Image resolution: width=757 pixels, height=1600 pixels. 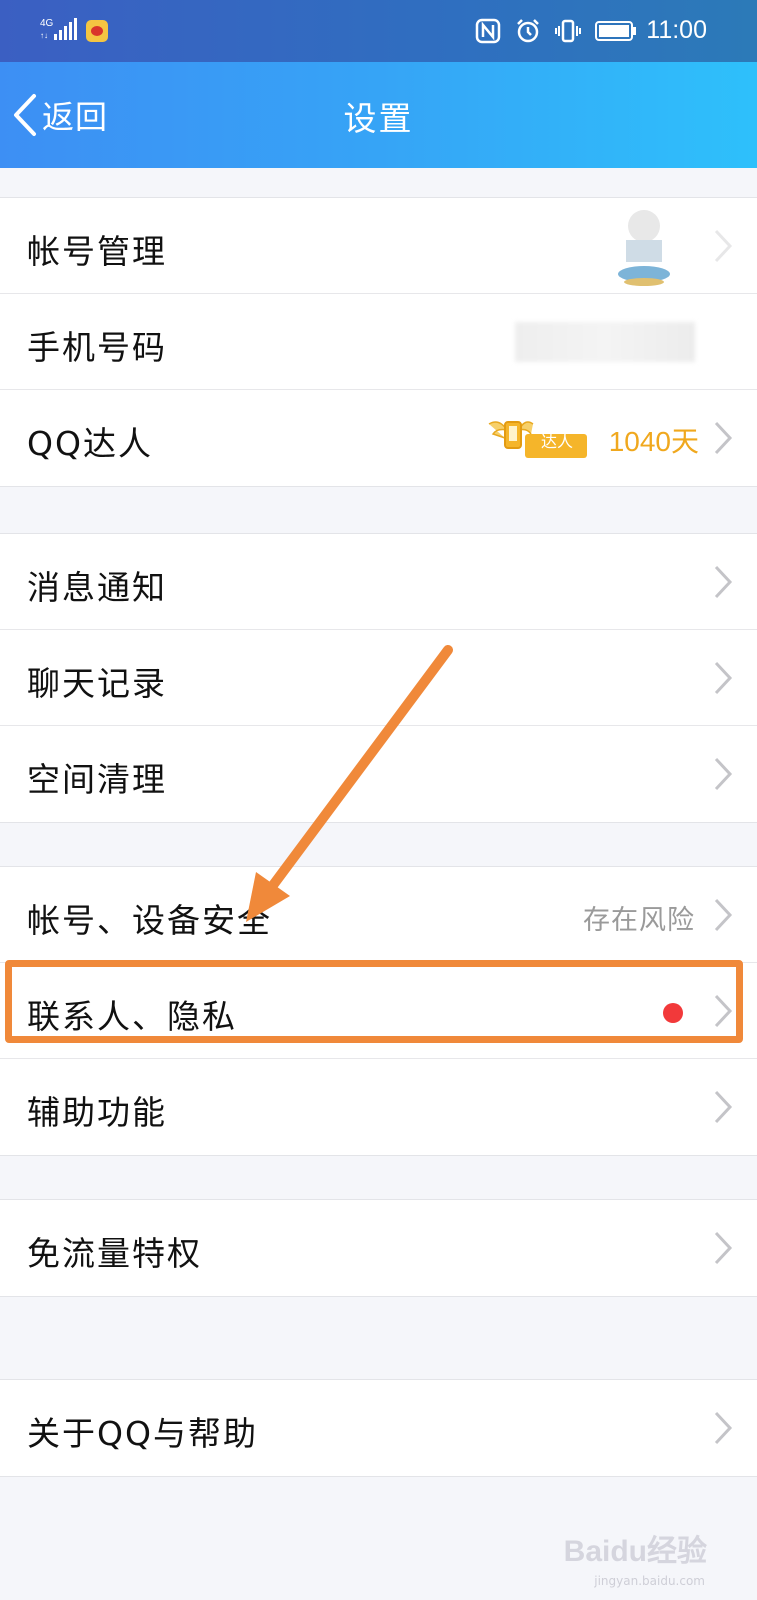 What do you see at coordinates (149, 920) in the screenshot?
I see `row-label: 帐号、设备安全` at bounding box center [149, 920].